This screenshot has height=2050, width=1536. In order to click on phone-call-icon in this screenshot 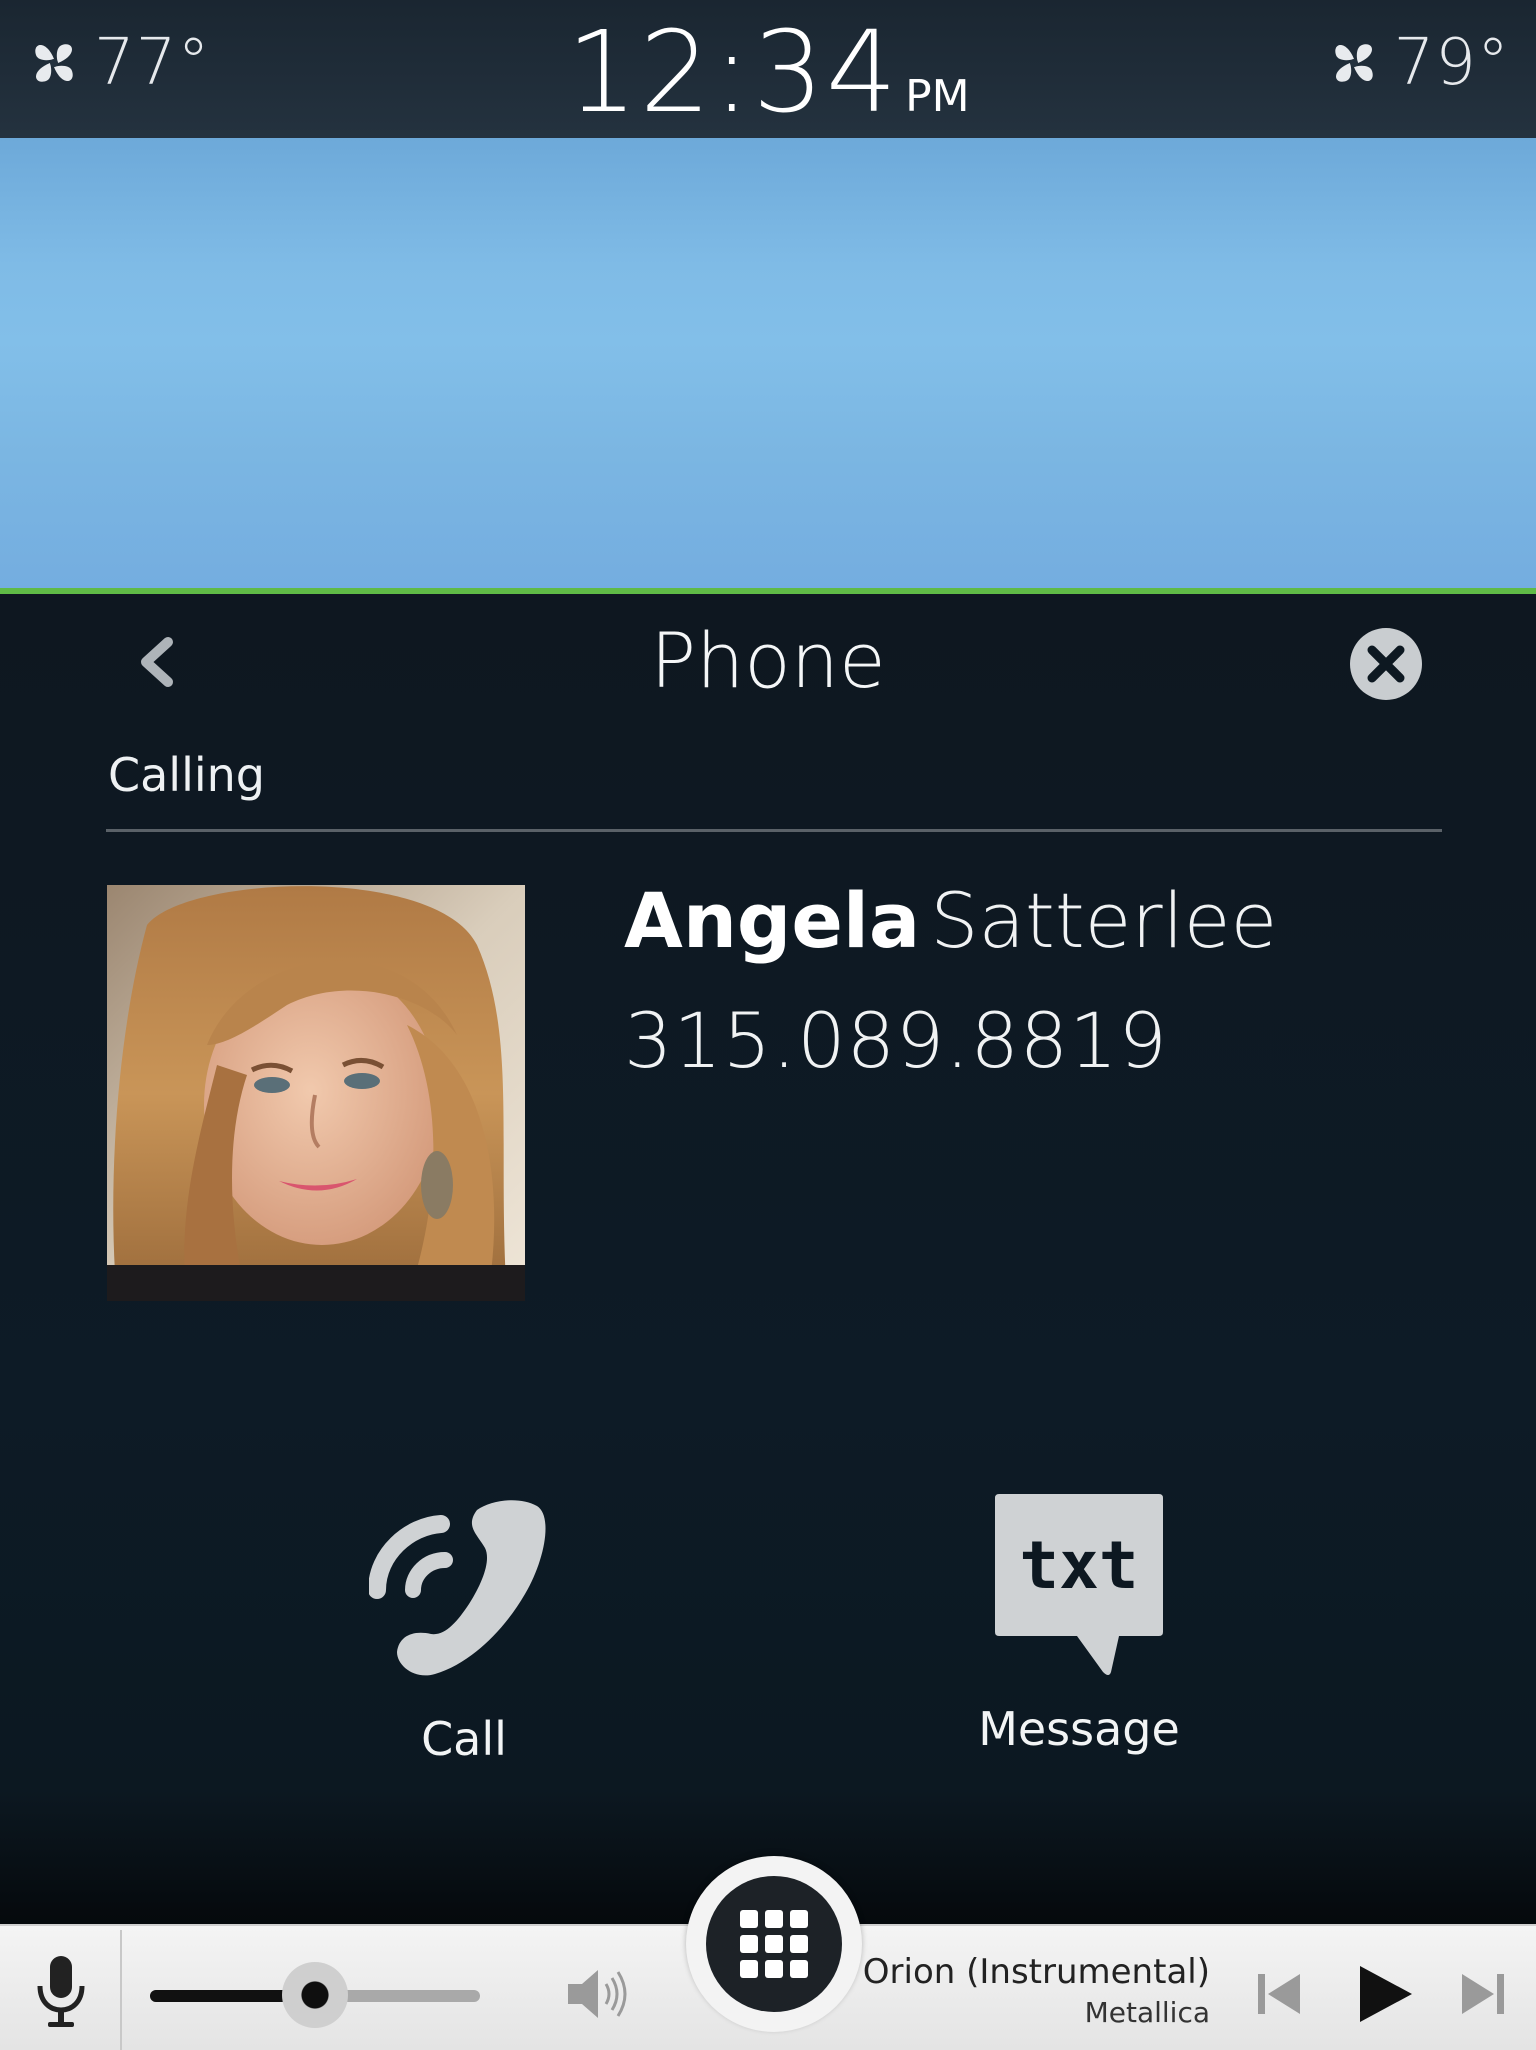, I will do `click(457, 1588)`.